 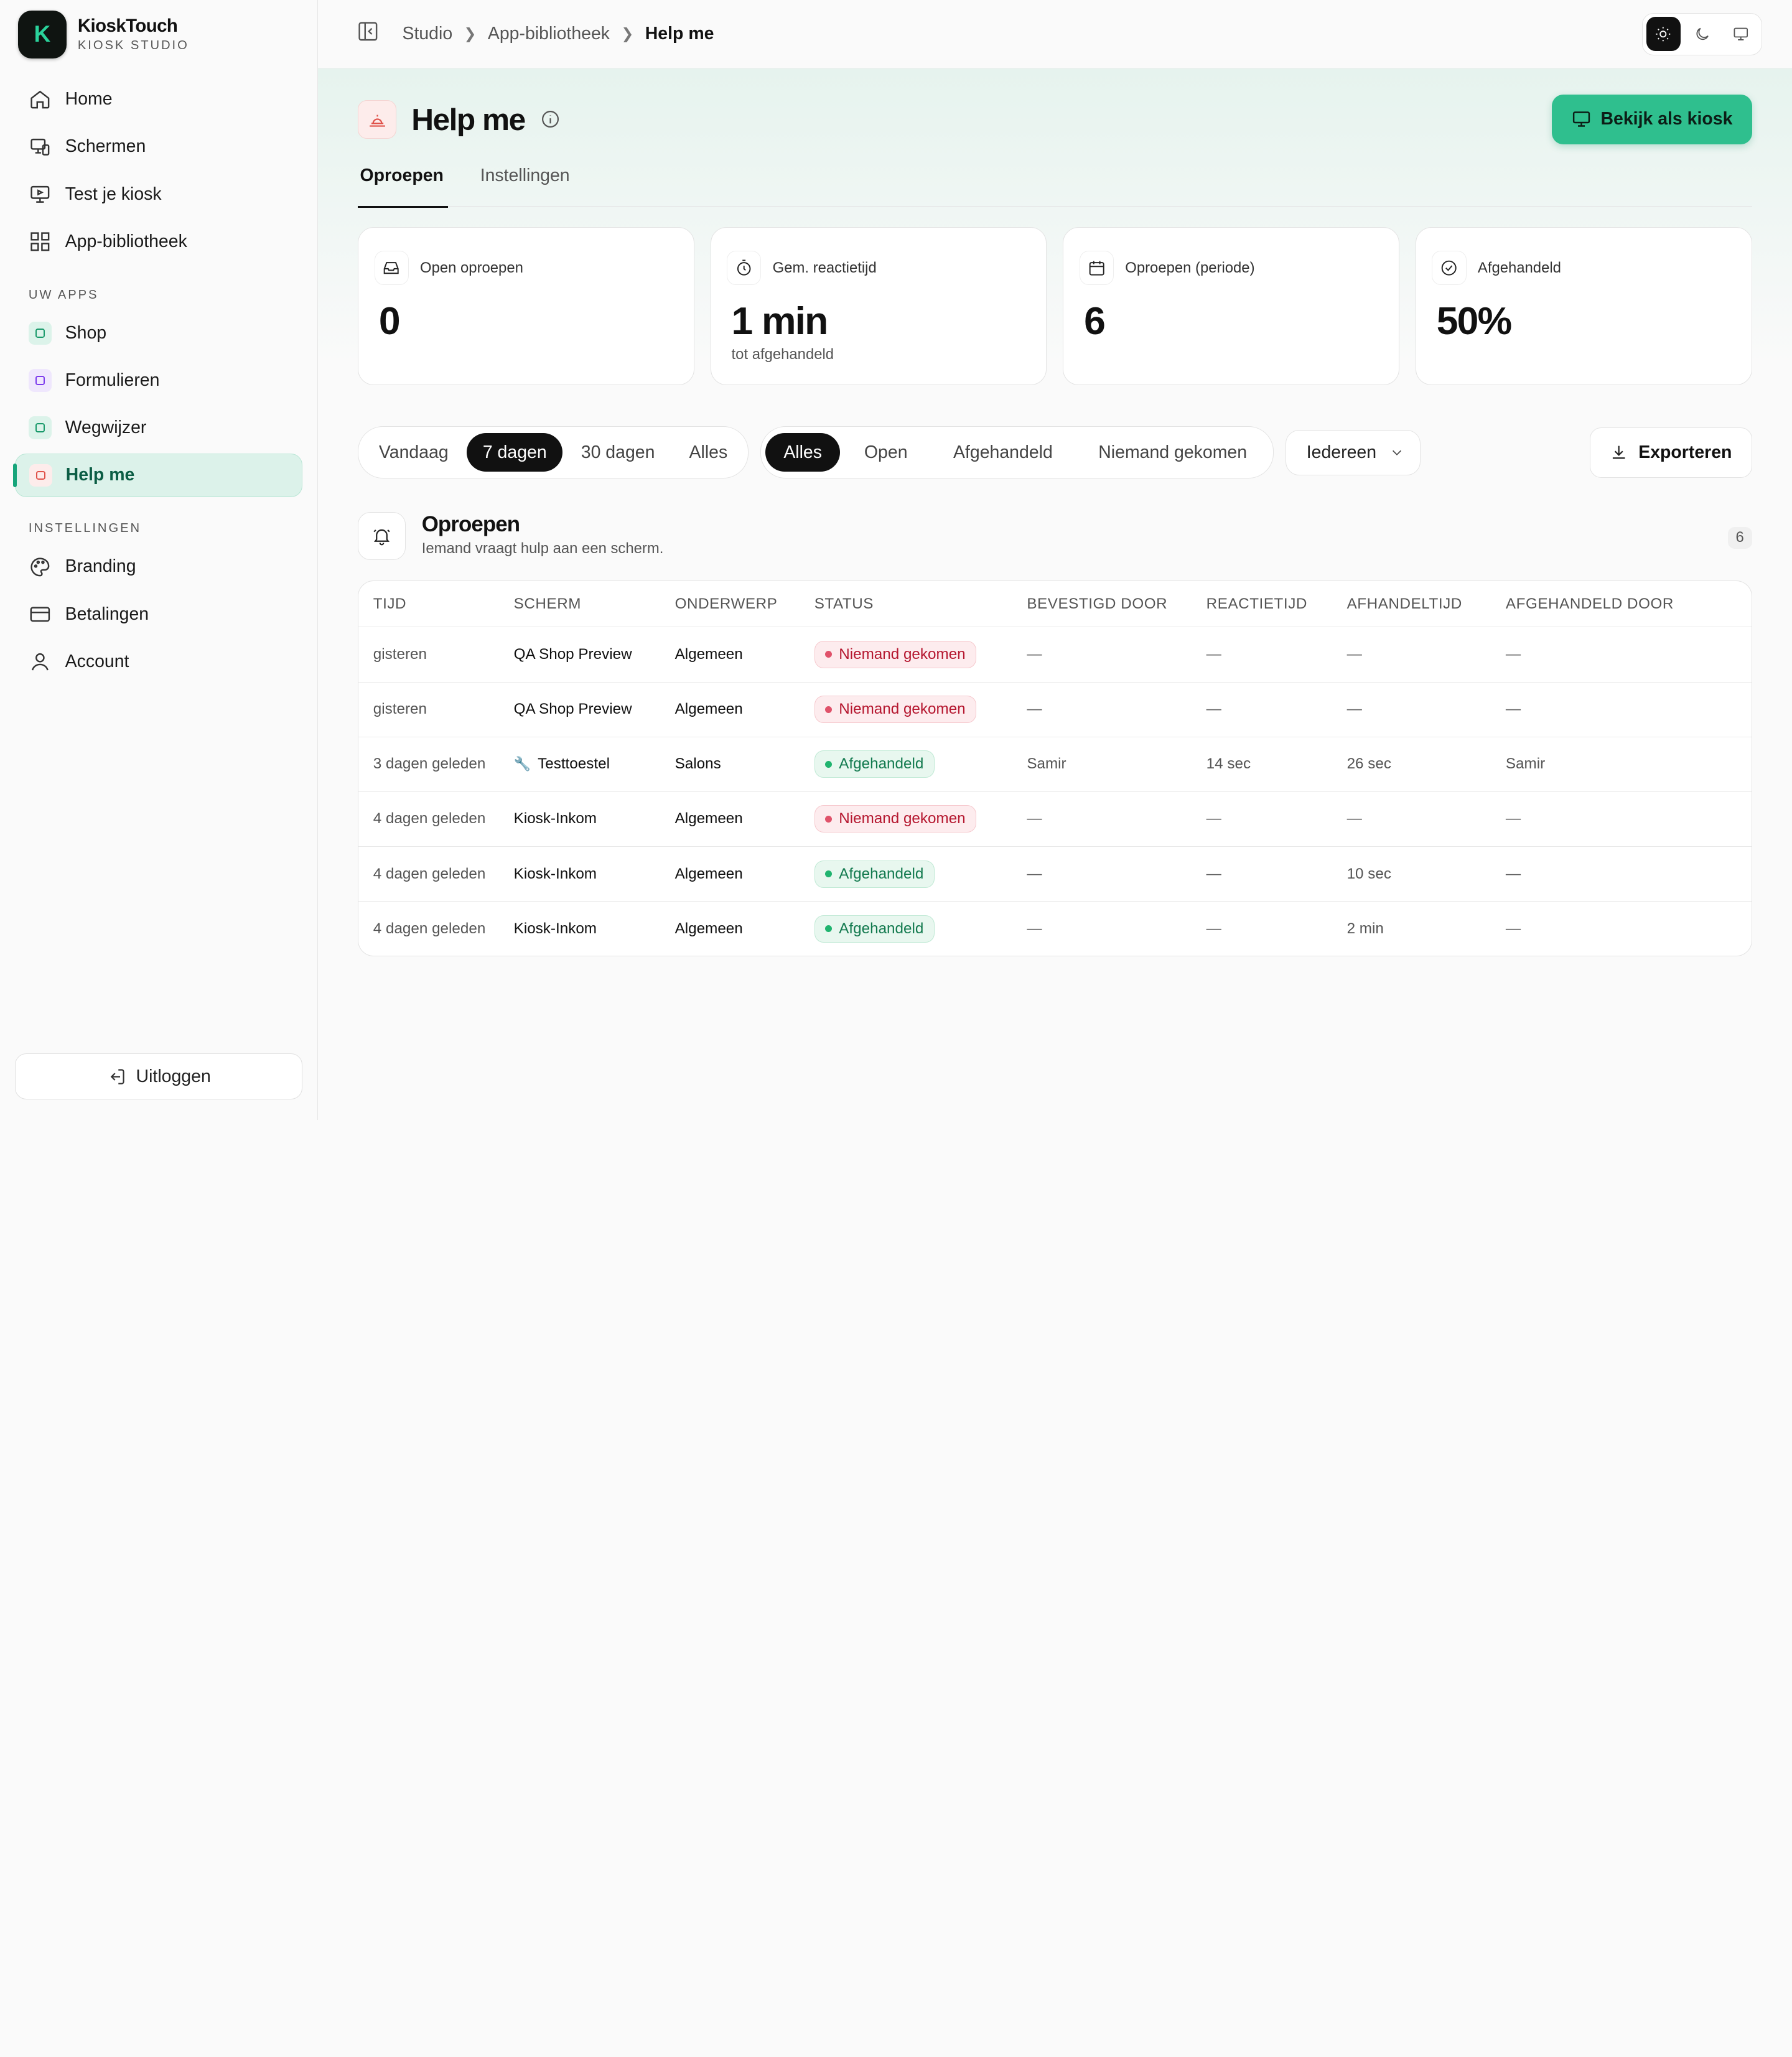 What do you see at coordinates (403, 187) in the screenshot?
I see `tab-oproepen: Oproepen` at bounding box center [403, 187].